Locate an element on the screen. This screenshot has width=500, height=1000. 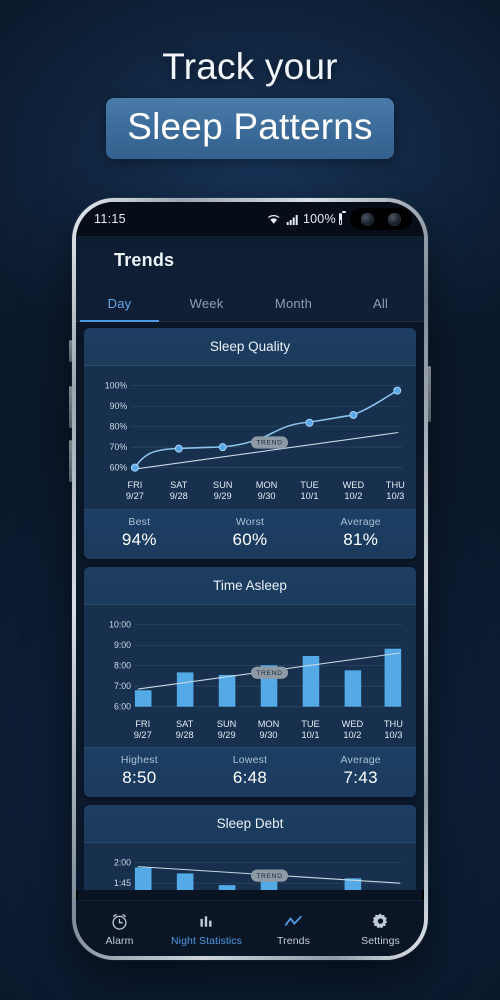
front-camera-punch-hole is located at coordinates (381, 219).